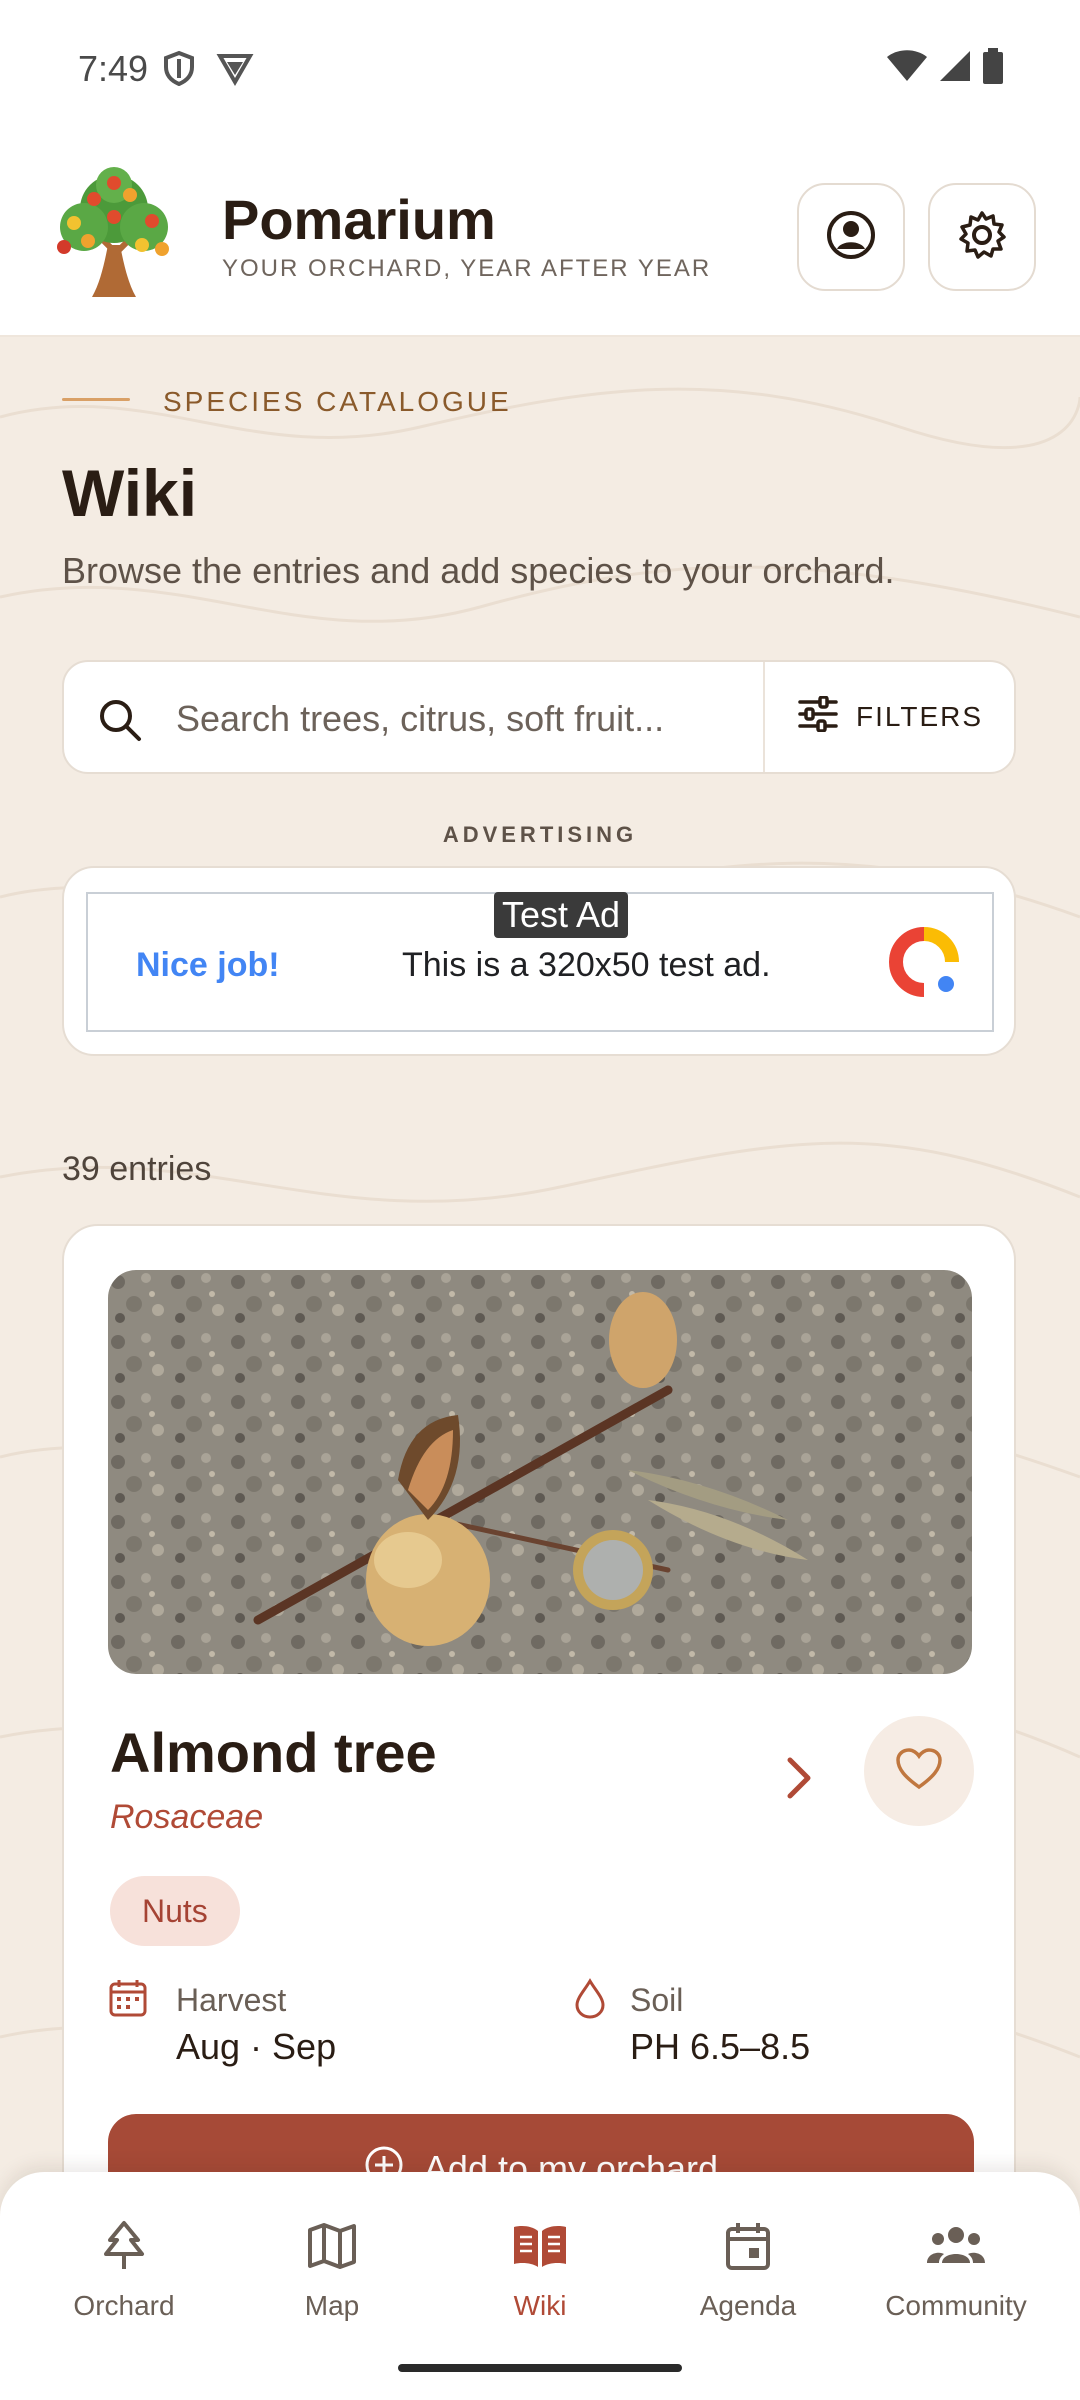  What do you see at coordinates (540, 2305) in the screenshot?
I see `nav-wiki-label: Wiki` at bounding box center [540, 2305].